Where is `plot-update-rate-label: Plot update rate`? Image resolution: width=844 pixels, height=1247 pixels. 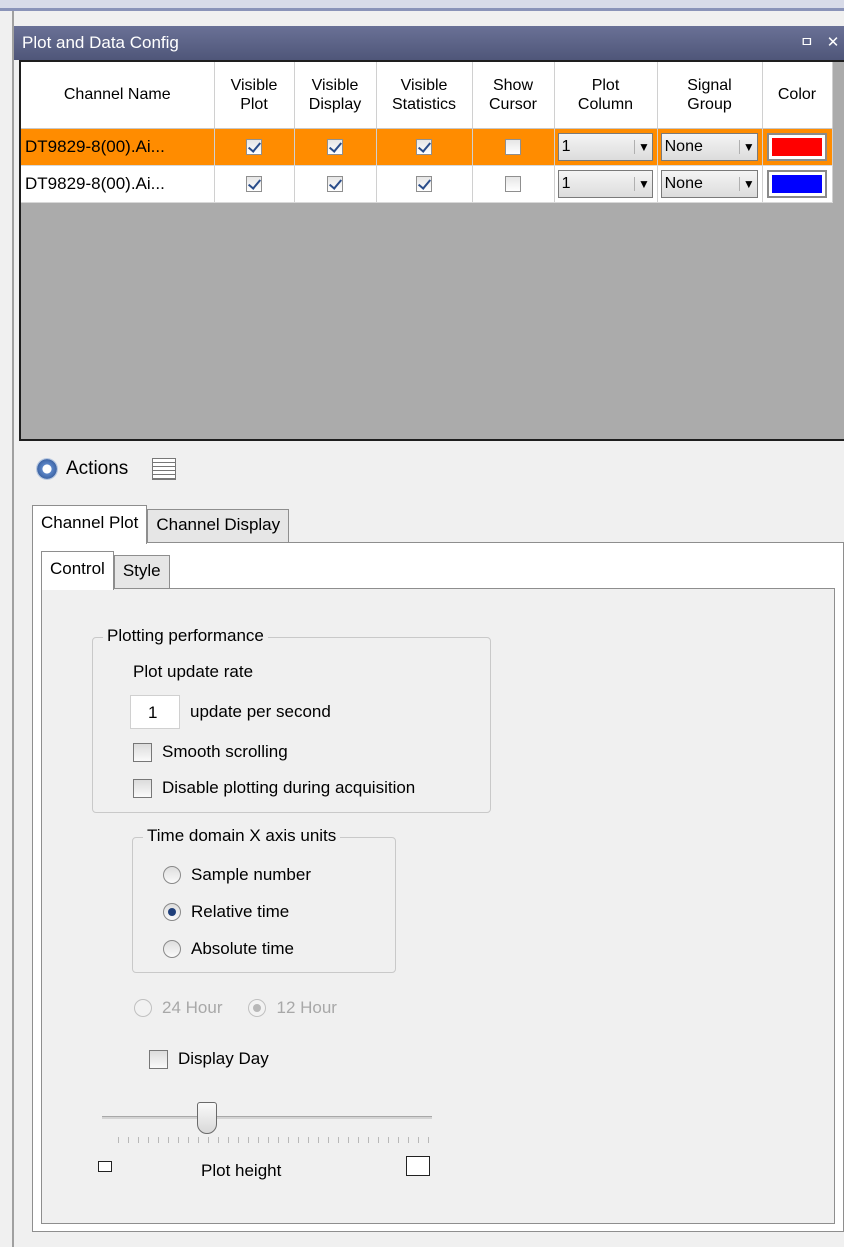
plot-update-rate-label: Plot update rate is located at coordinates (193, 671).